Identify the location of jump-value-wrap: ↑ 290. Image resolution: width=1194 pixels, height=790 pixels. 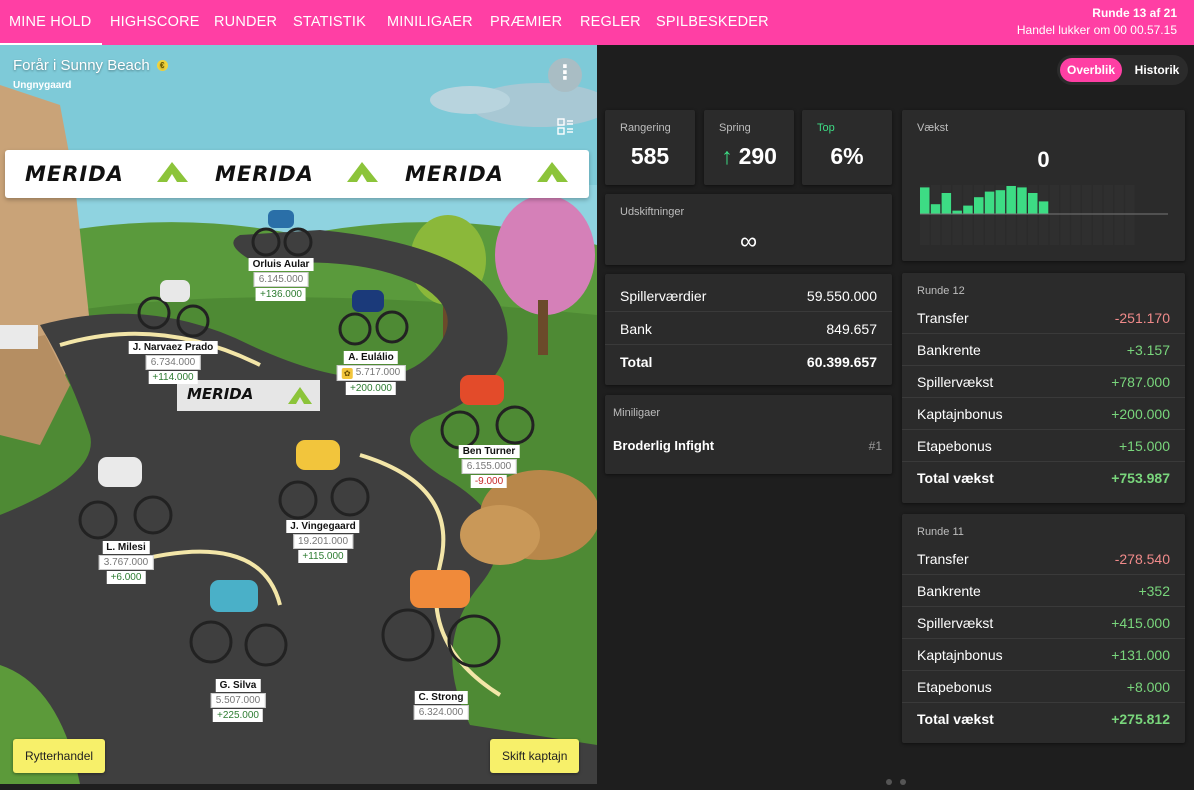
(749, 156).